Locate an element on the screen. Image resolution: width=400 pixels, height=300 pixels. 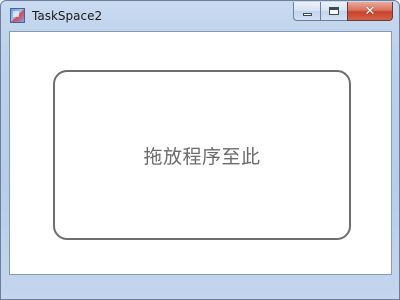
close-icon: ✕ is located at coordinates (370, 11).